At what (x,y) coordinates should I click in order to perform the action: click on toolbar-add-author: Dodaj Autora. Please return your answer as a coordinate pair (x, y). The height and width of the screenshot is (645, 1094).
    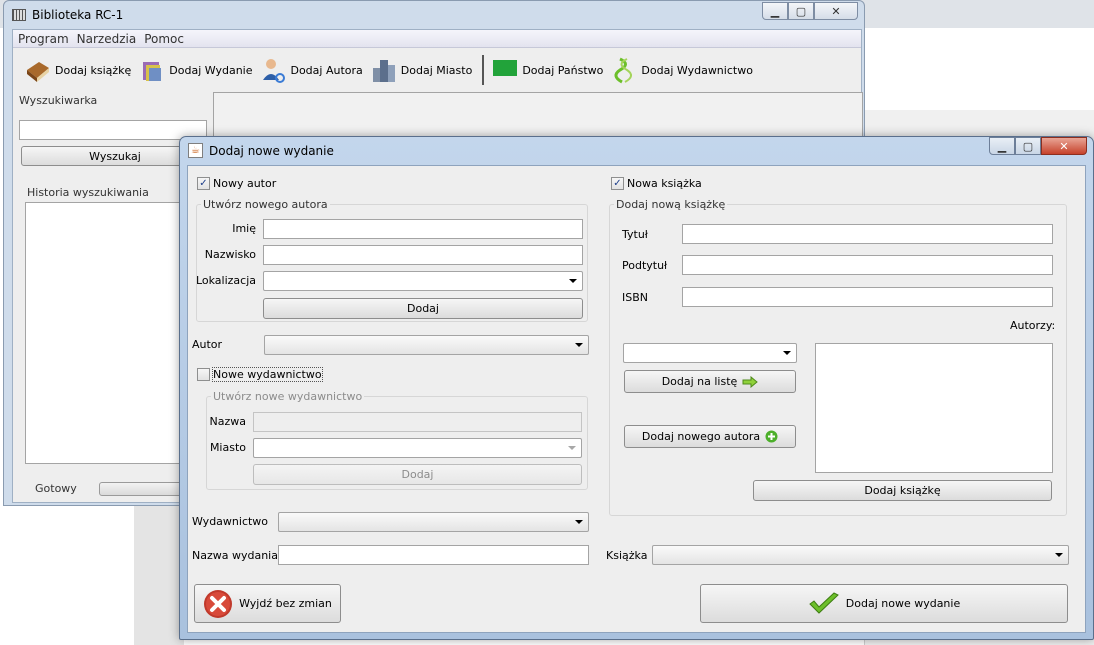
    Looking at the image, I should click on (311, 70).